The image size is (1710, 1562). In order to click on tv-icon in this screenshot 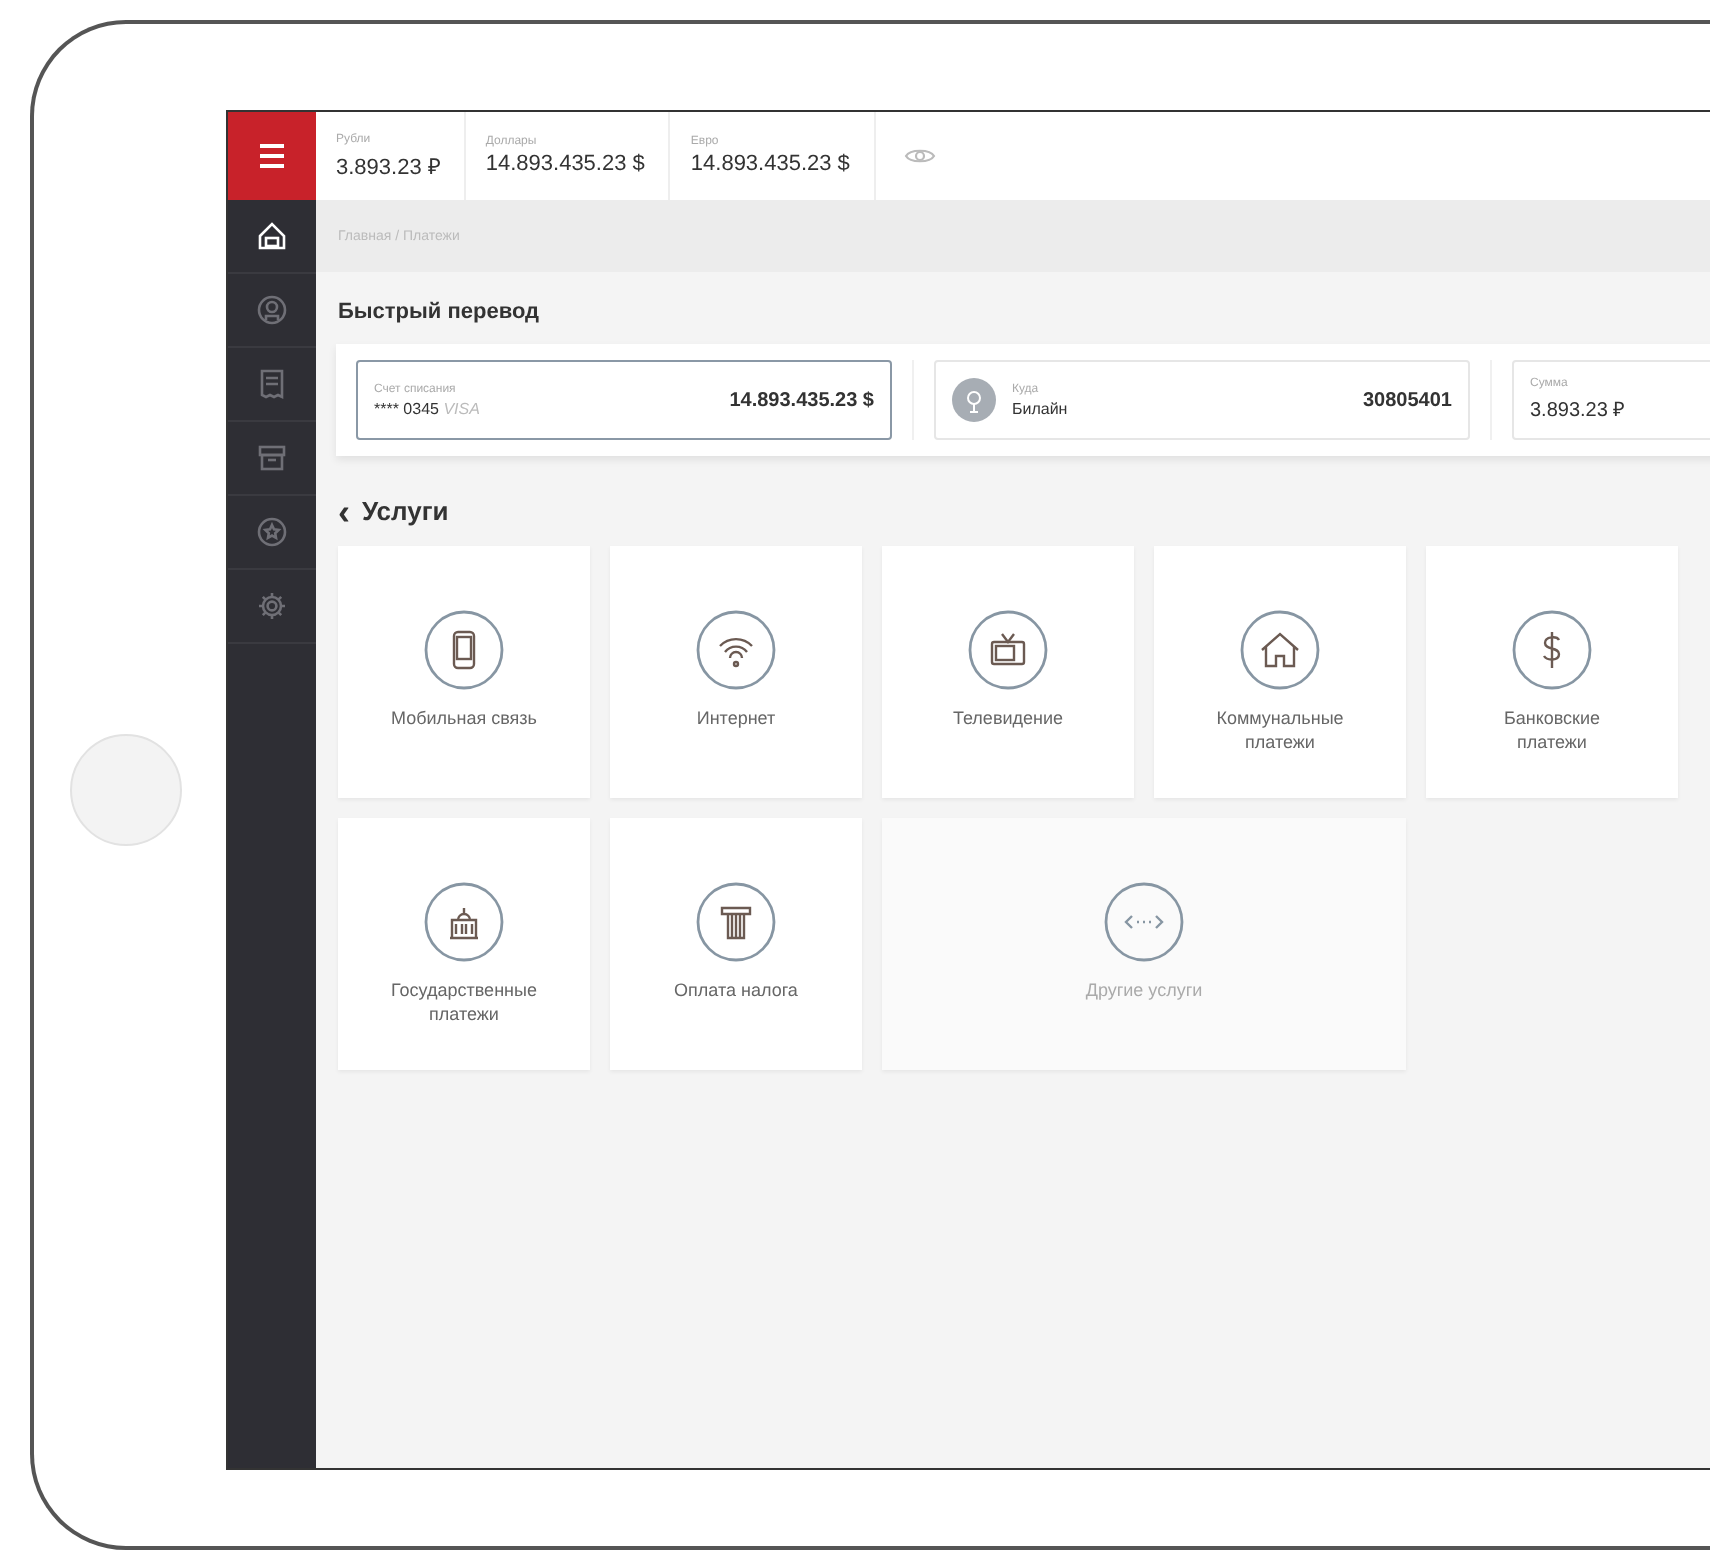, I will do `click(1008, 650)`.